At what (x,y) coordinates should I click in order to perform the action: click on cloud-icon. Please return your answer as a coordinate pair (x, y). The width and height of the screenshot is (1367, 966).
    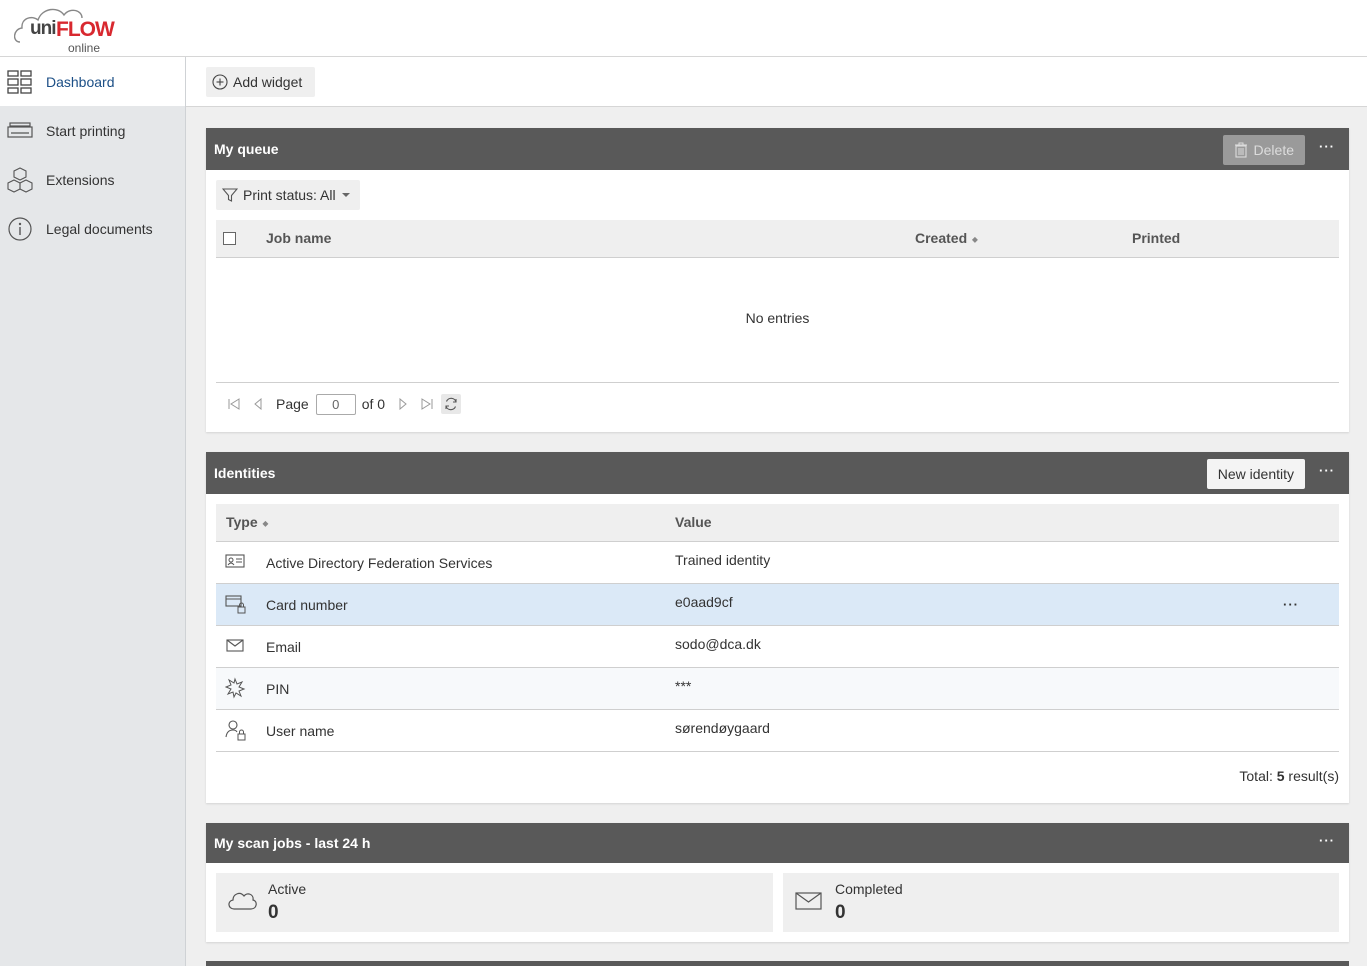
    Looking at the image, I should click on (242, 901).